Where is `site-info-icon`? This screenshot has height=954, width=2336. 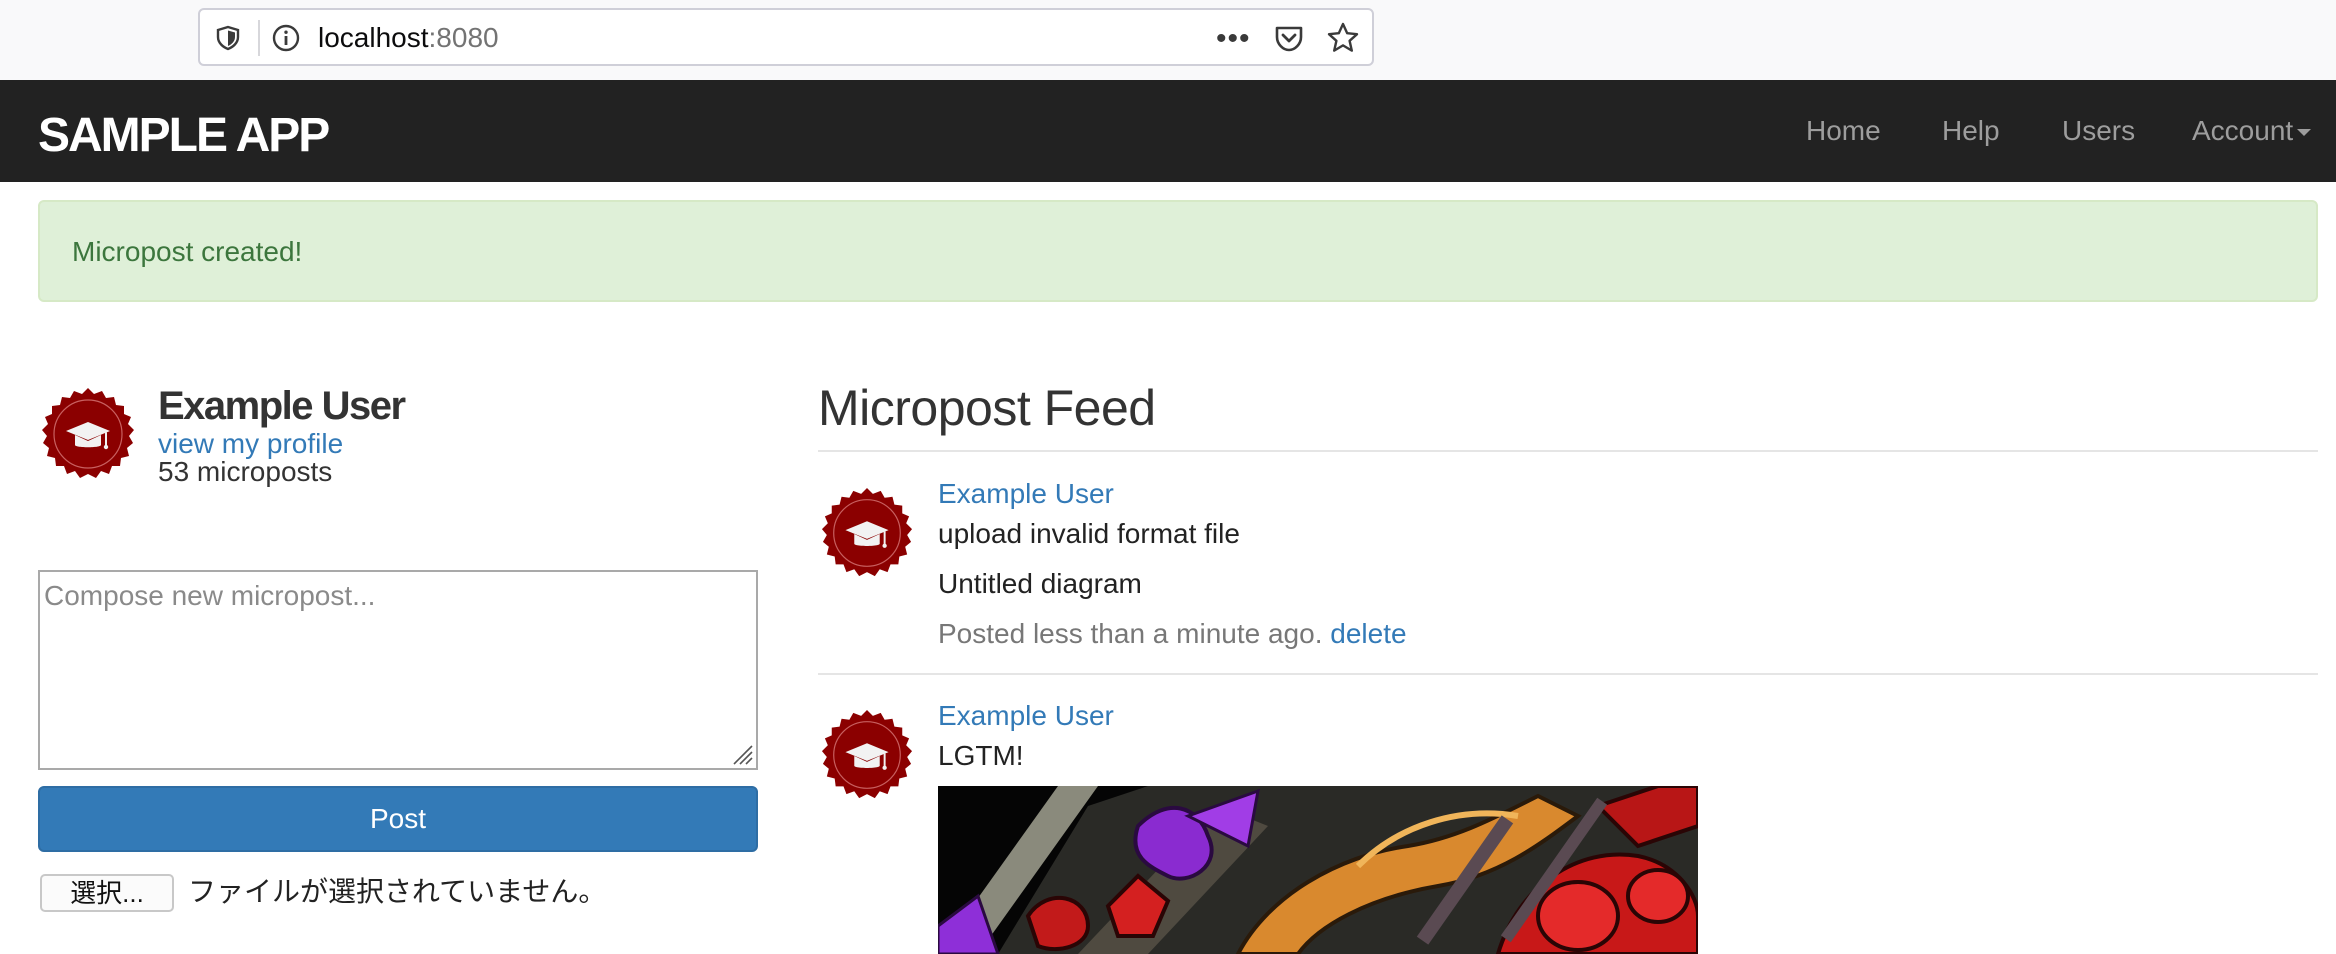
site-info-icon is located at coordinates (286, 38).